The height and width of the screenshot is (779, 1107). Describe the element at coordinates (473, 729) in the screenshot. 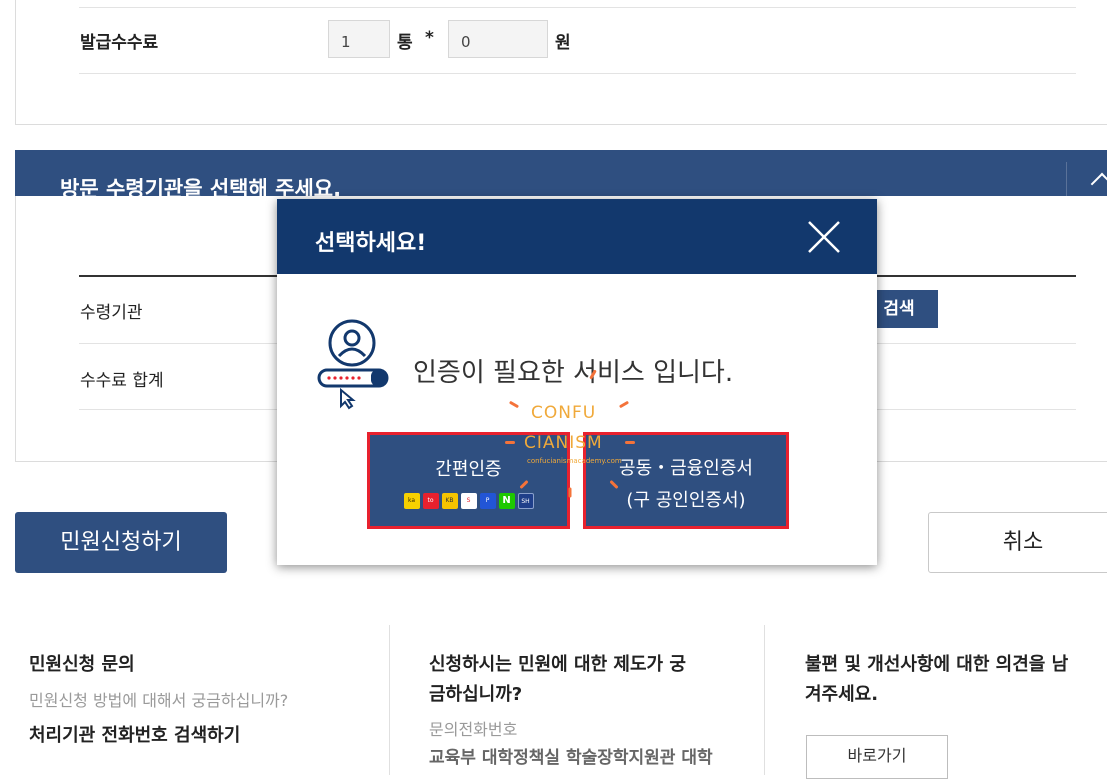

I see `footer-phone-label: 문의전화번호` at that location.